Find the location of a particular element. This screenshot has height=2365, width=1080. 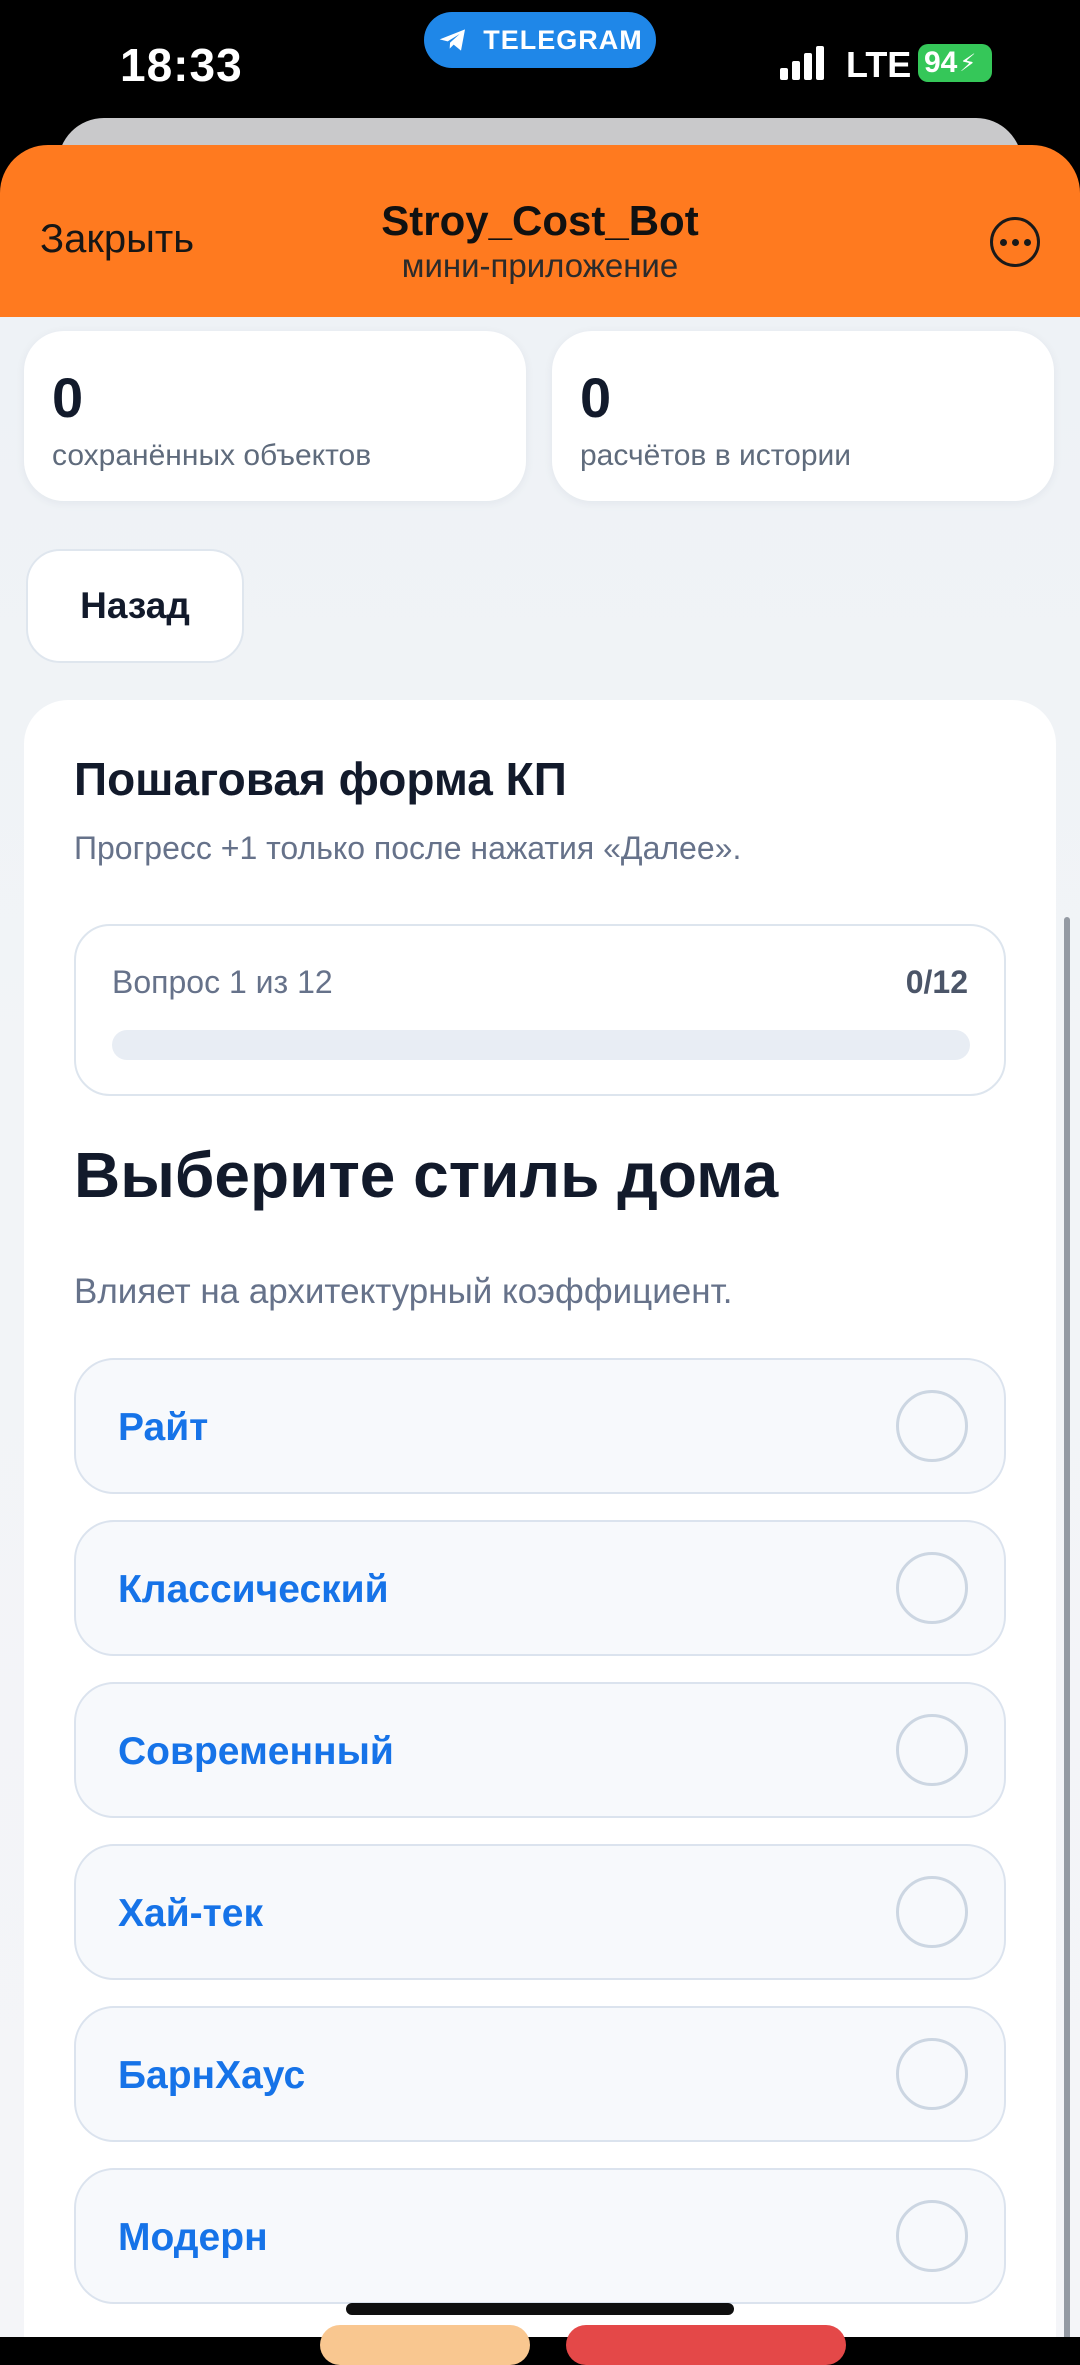

bot-title: Stroy_Cost_Bot is located at coordinates (540, 220).